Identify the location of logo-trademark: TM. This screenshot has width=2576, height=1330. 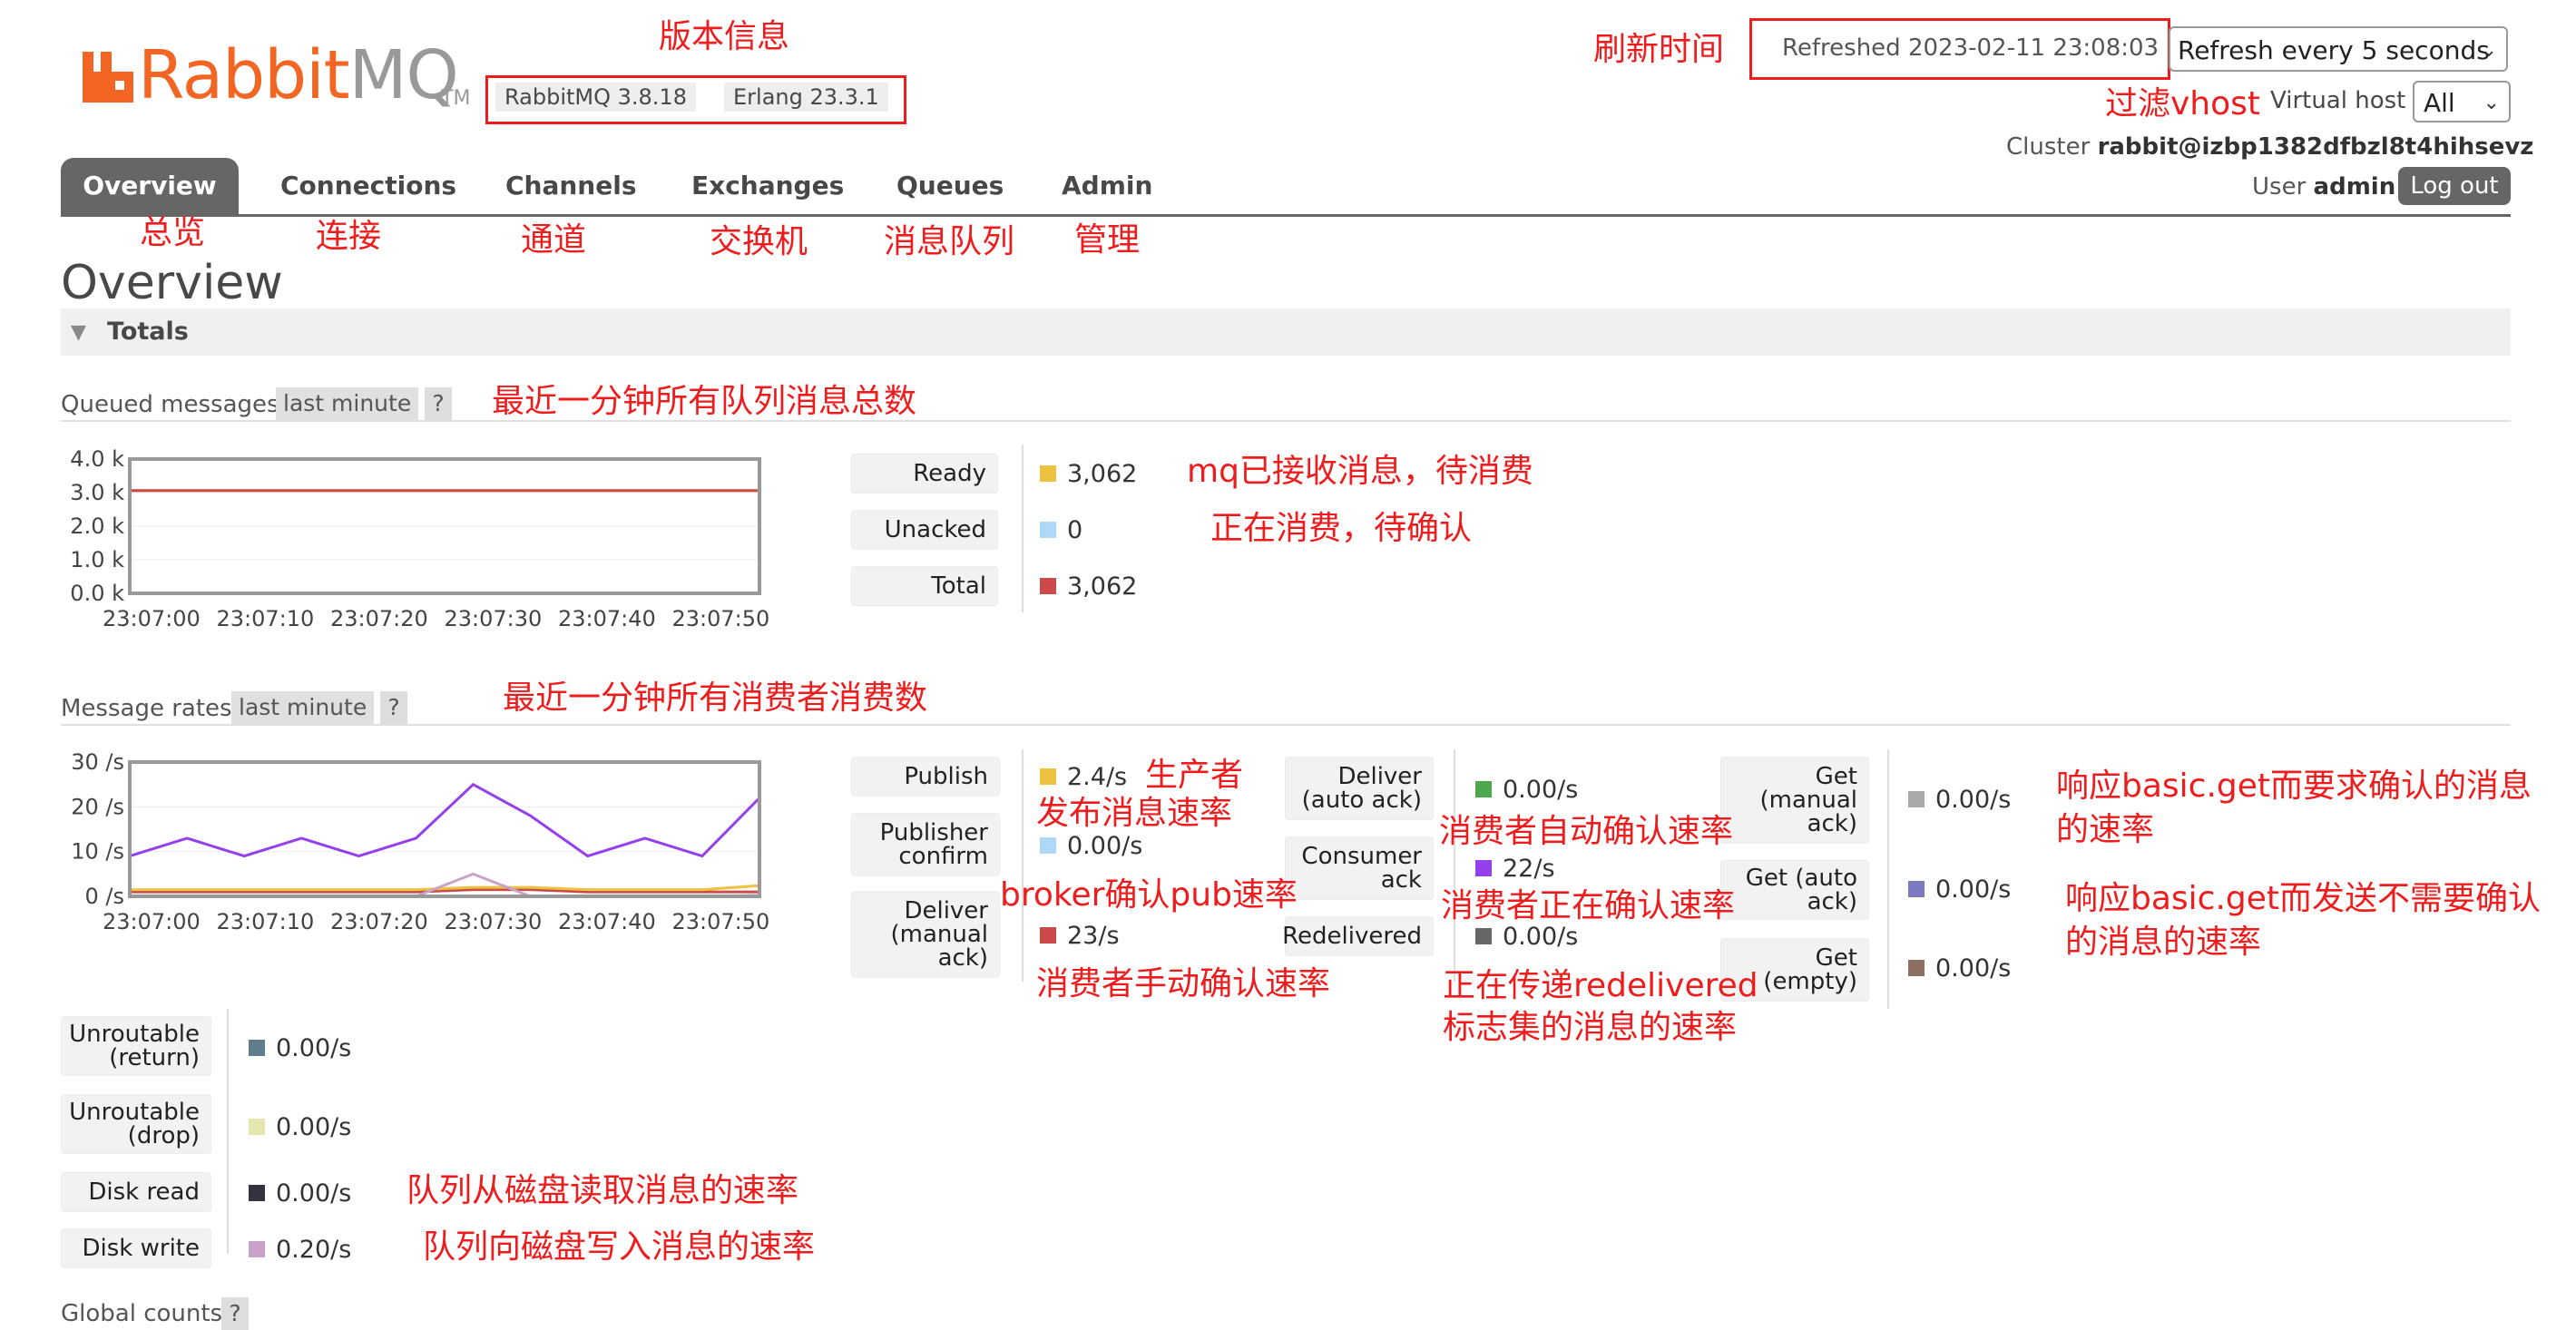
(456, 98).